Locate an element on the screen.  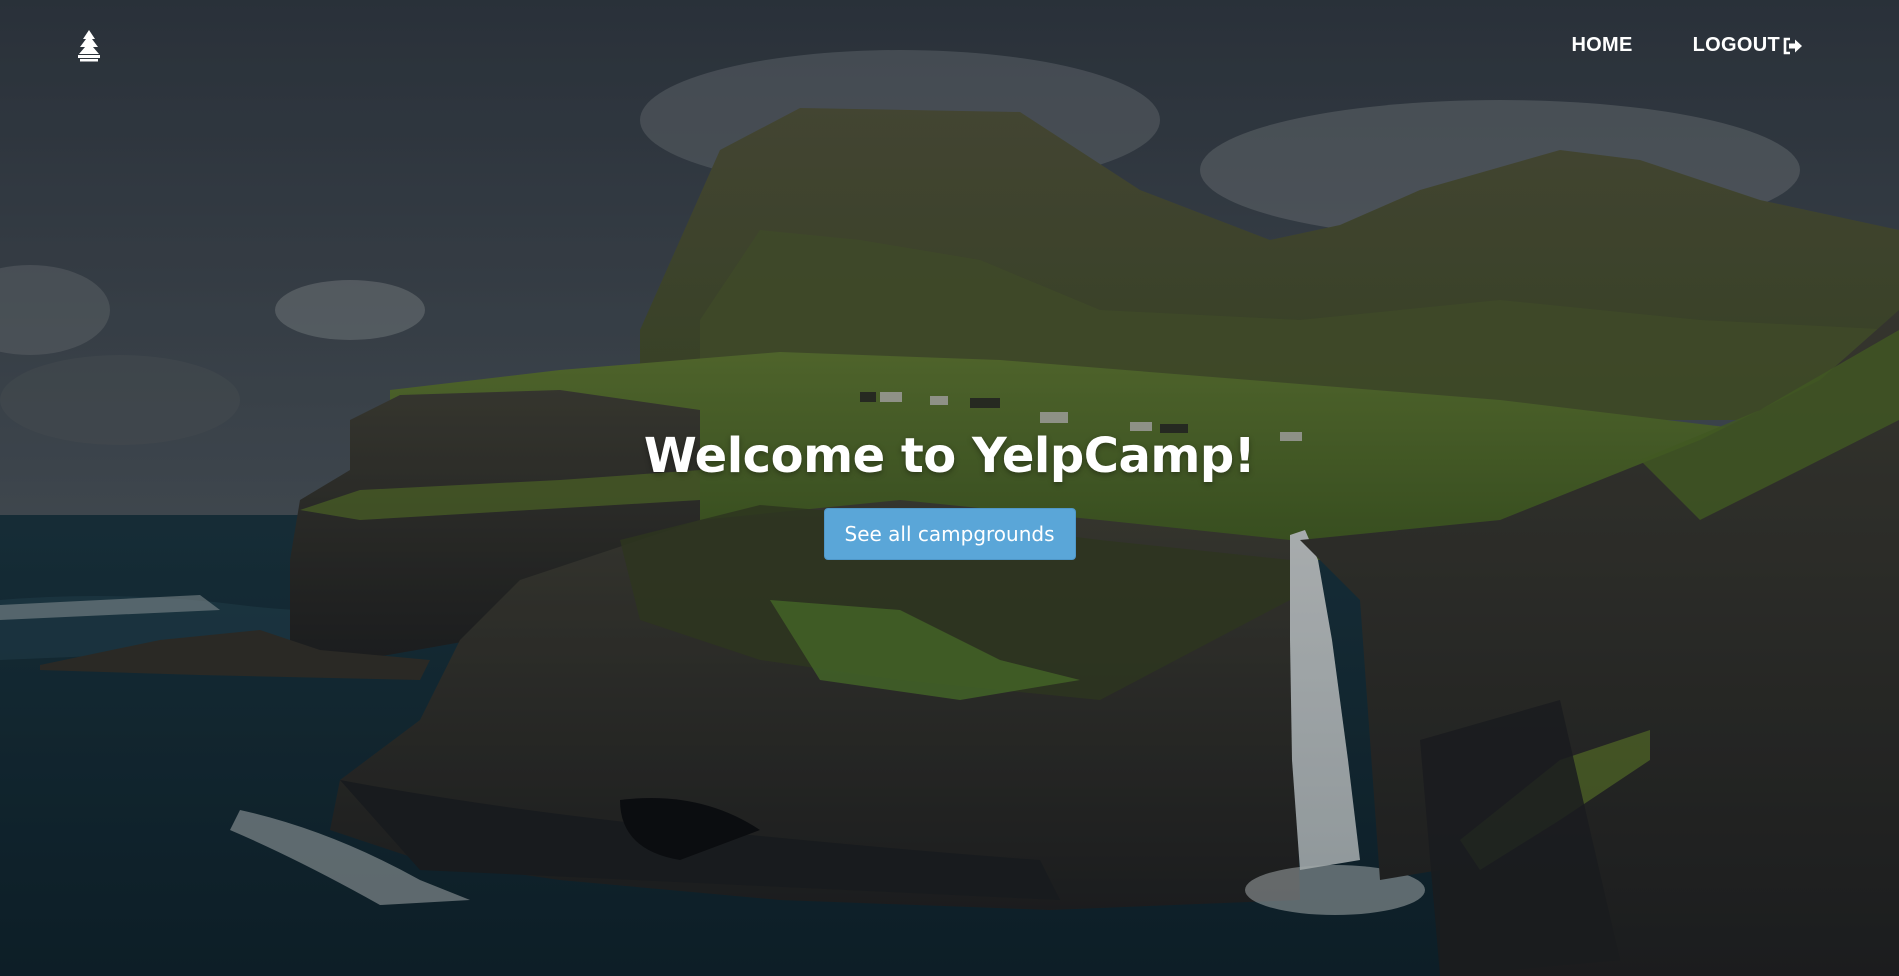
nav-home-link: HOME is located at coordinates (1601, 45).